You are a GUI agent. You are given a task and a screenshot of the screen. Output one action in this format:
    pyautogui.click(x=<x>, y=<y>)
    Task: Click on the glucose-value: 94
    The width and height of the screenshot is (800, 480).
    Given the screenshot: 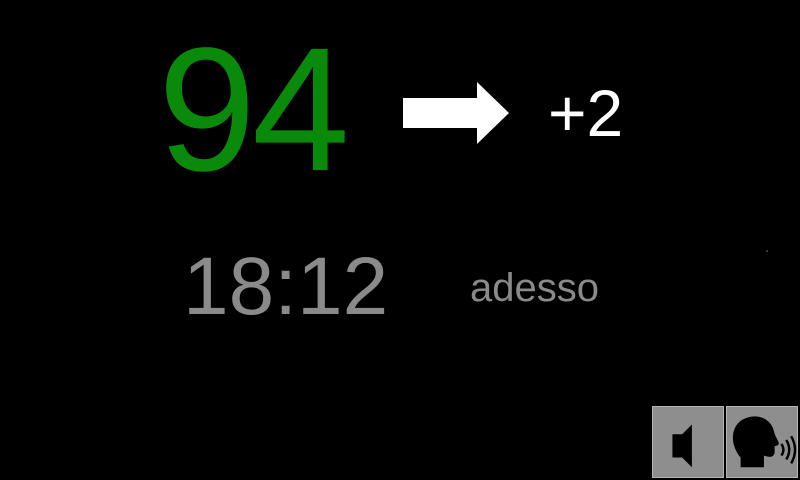 What is the action you would take?
    pyautogui.click(x=254, y=110)
    